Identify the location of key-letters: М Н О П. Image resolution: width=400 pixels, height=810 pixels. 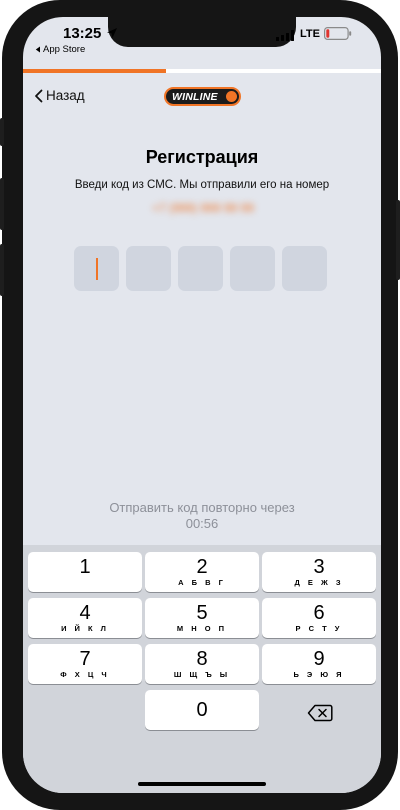
(202, 628).